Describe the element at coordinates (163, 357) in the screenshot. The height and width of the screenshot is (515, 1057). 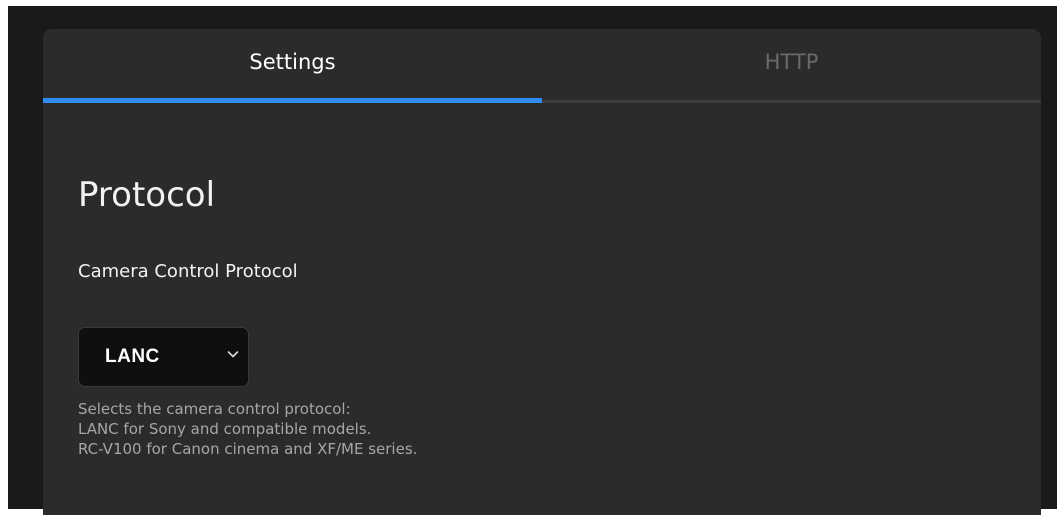
I see `protocol-select: LANC` at that location.